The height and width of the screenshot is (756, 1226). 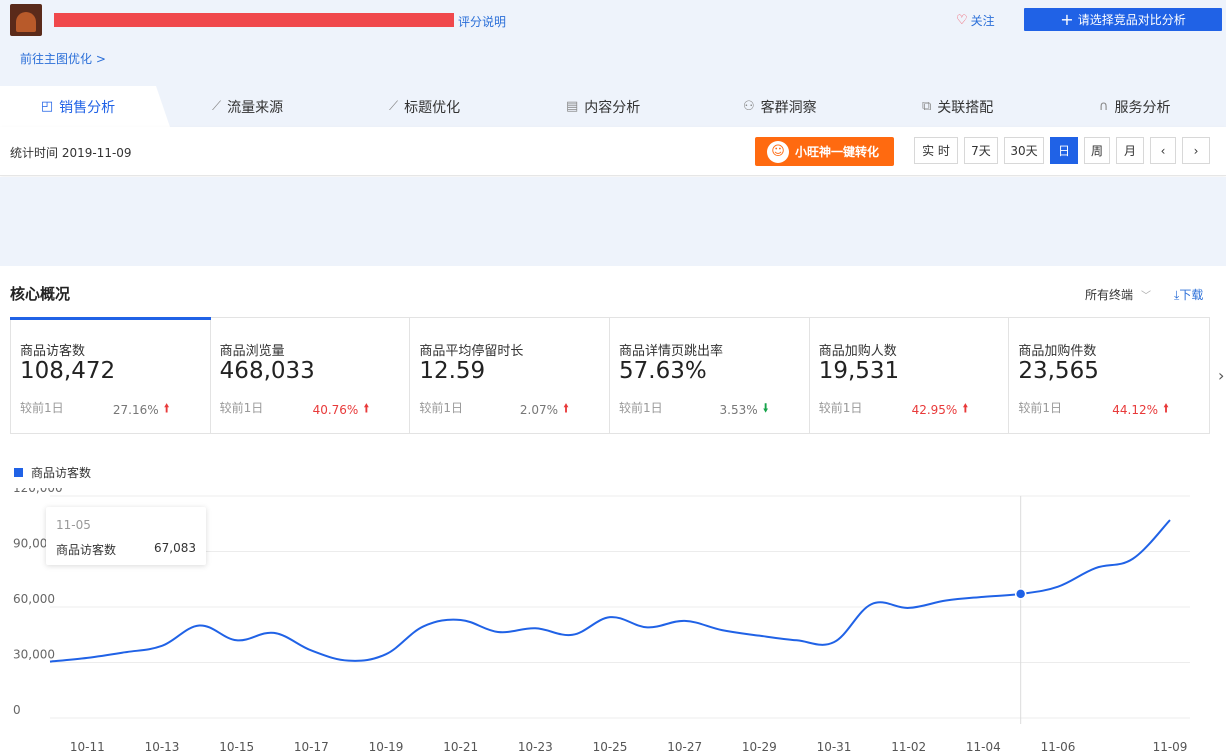 I want to click on metric-value: 468,033, so click(x=267, y=371).